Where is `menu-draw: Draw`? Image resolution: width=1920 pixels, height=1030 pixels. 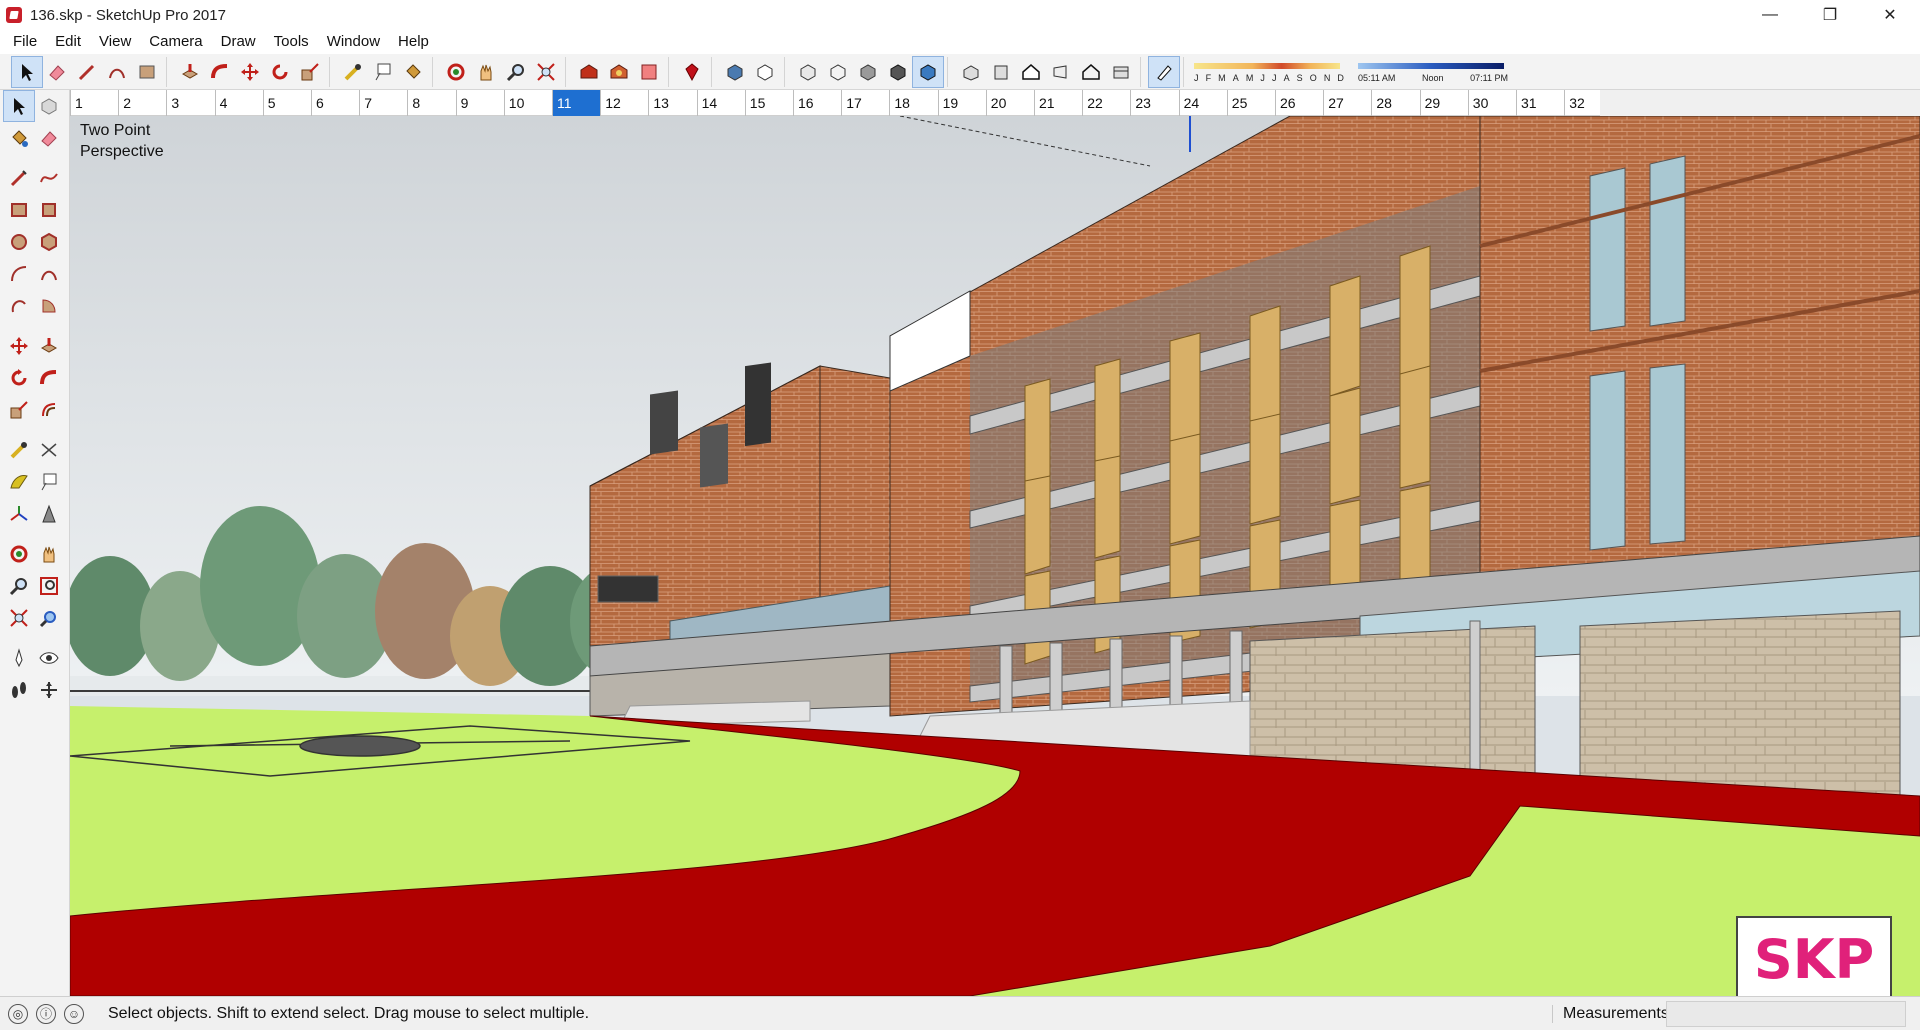 menu-draw: Draw is located at coordinates (238, 42).